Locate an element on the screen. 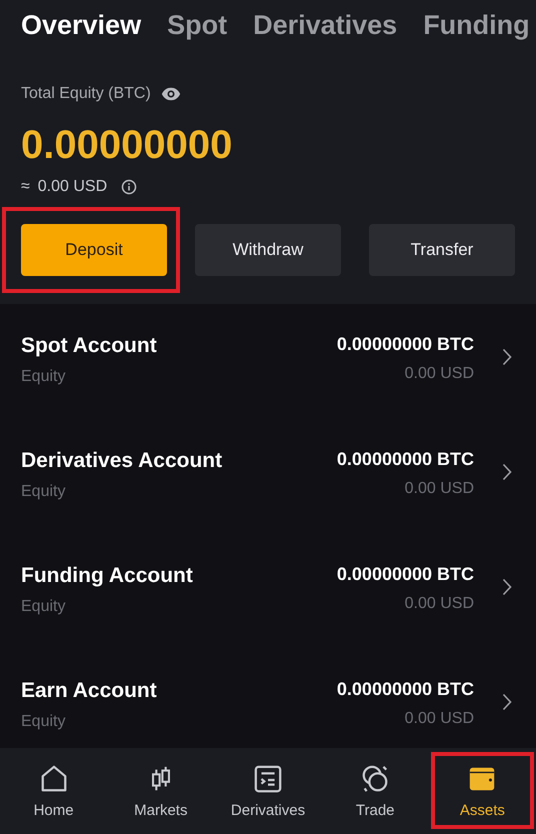 This screenshot has width=536, height=834. account-name: Funding Account is located at coordinates (179, 576).